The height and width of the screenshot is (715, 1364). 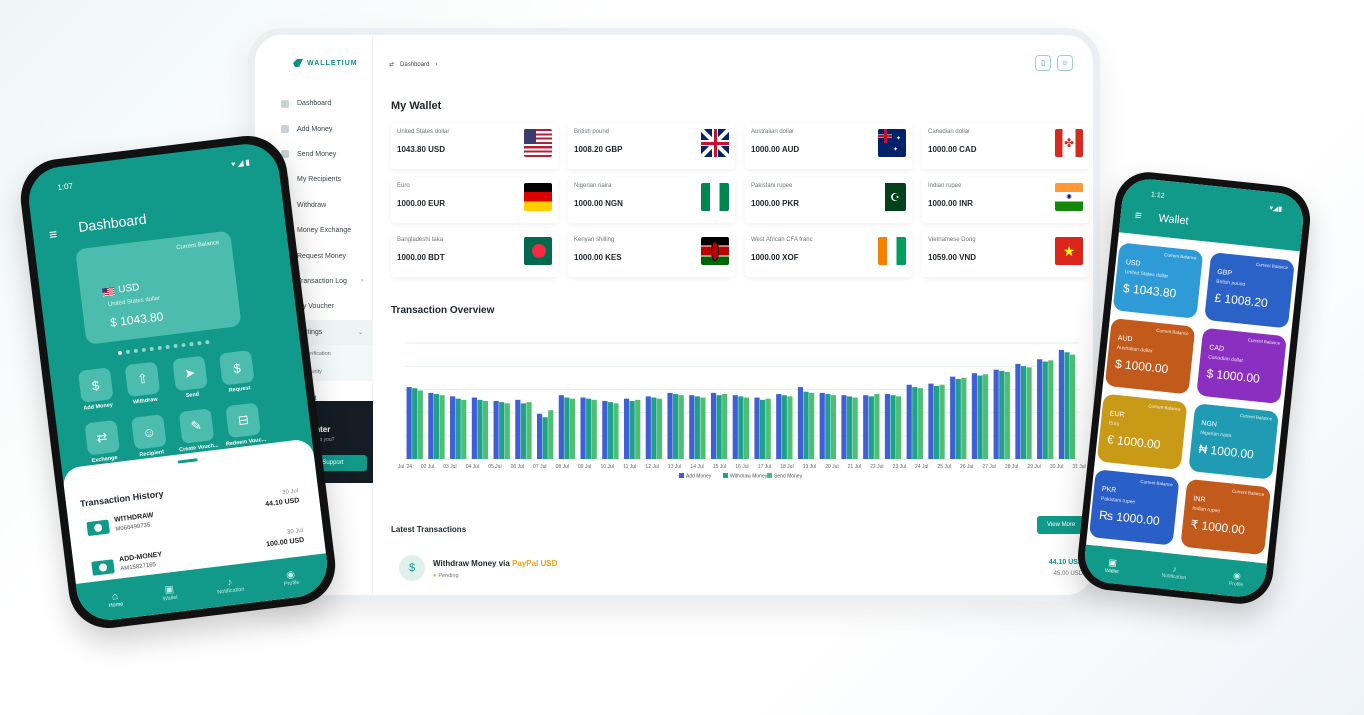 What do you see at coordinates (314, 128) in the screenshot?
I see `sidebar-item-add-money: Add Money` at bounding box center [314, 128].